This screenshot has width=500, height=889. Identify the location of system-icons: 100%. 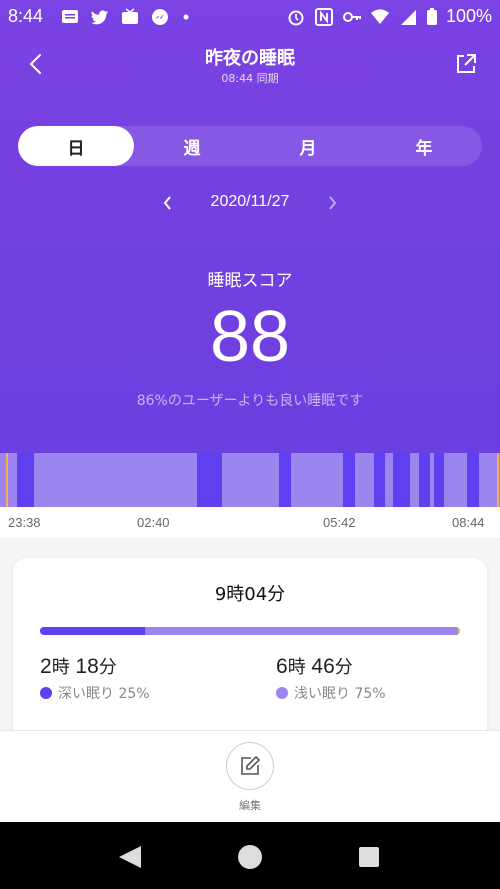
(389, 16).